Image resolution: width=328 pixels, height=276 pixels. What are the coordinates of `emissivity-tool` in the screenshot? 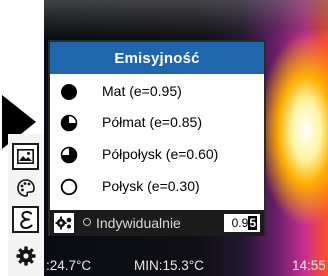 It's located at (25, 219).